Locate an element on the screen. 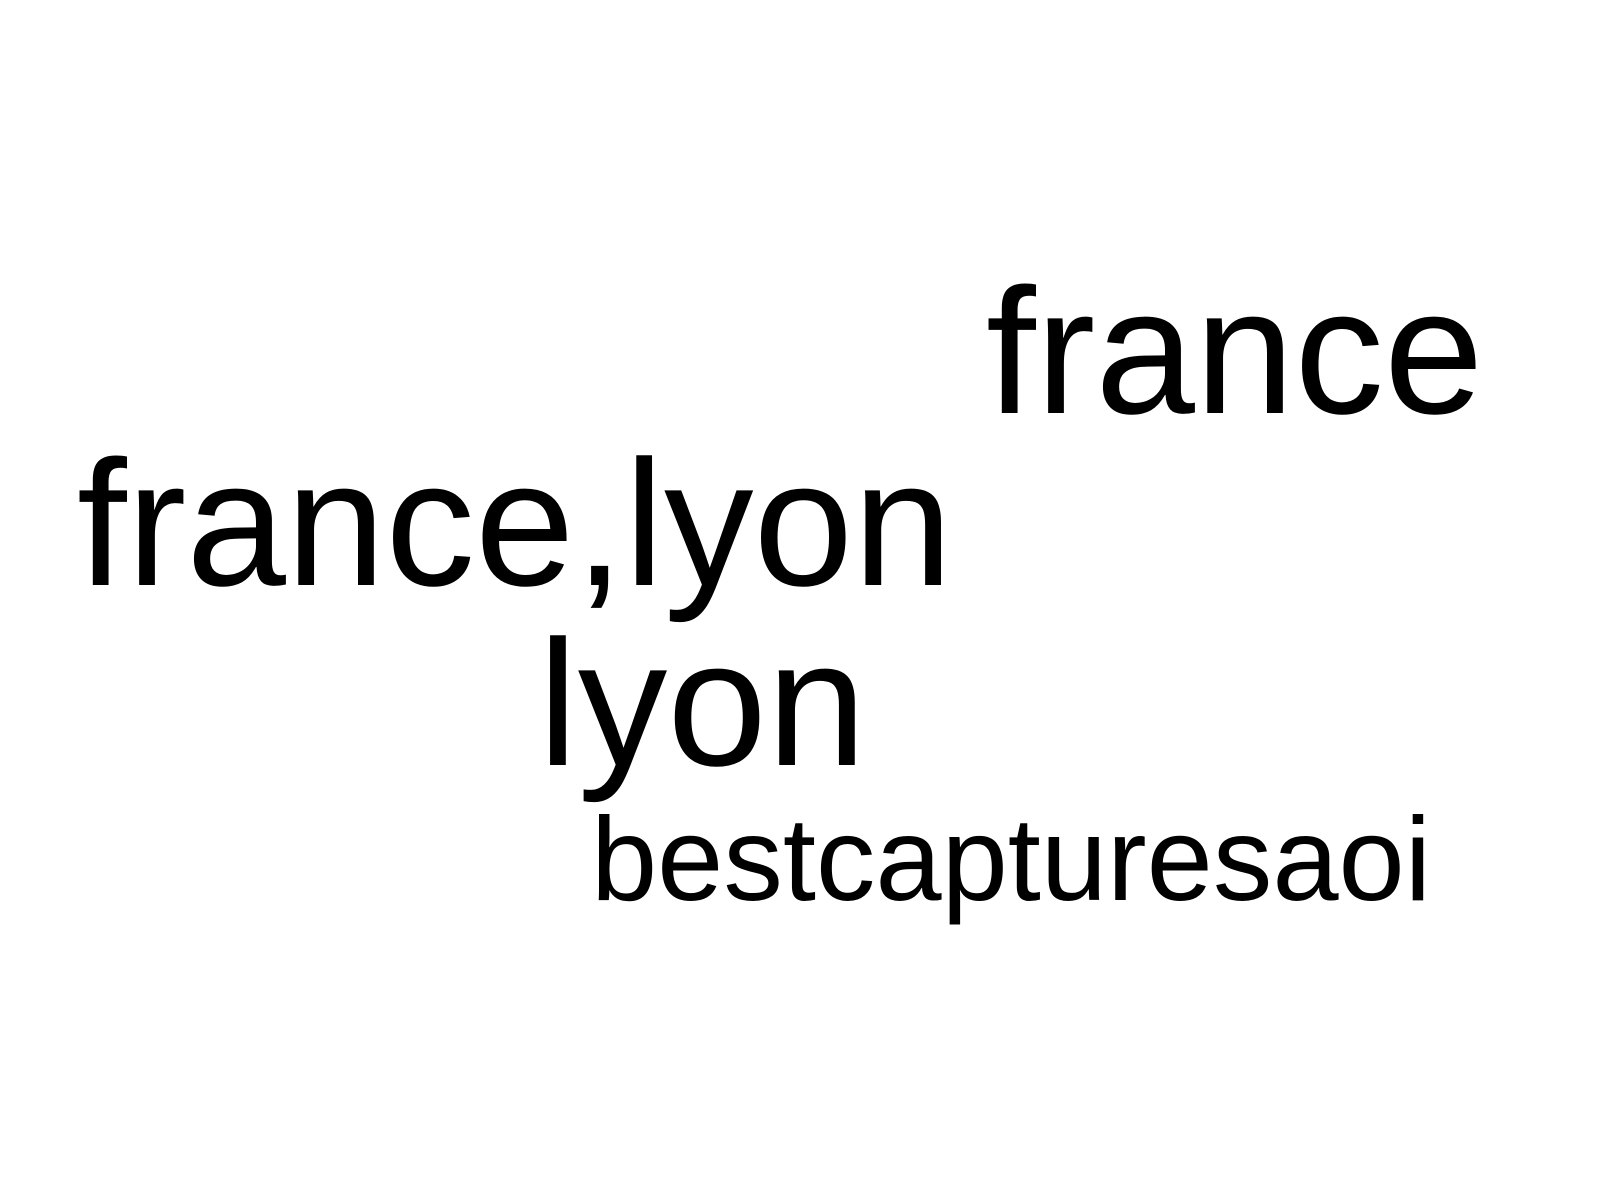 The width and height of the screenshot is (1600, 1200). word-france-lyon: france,lyon is located at coordinates (515, 523).